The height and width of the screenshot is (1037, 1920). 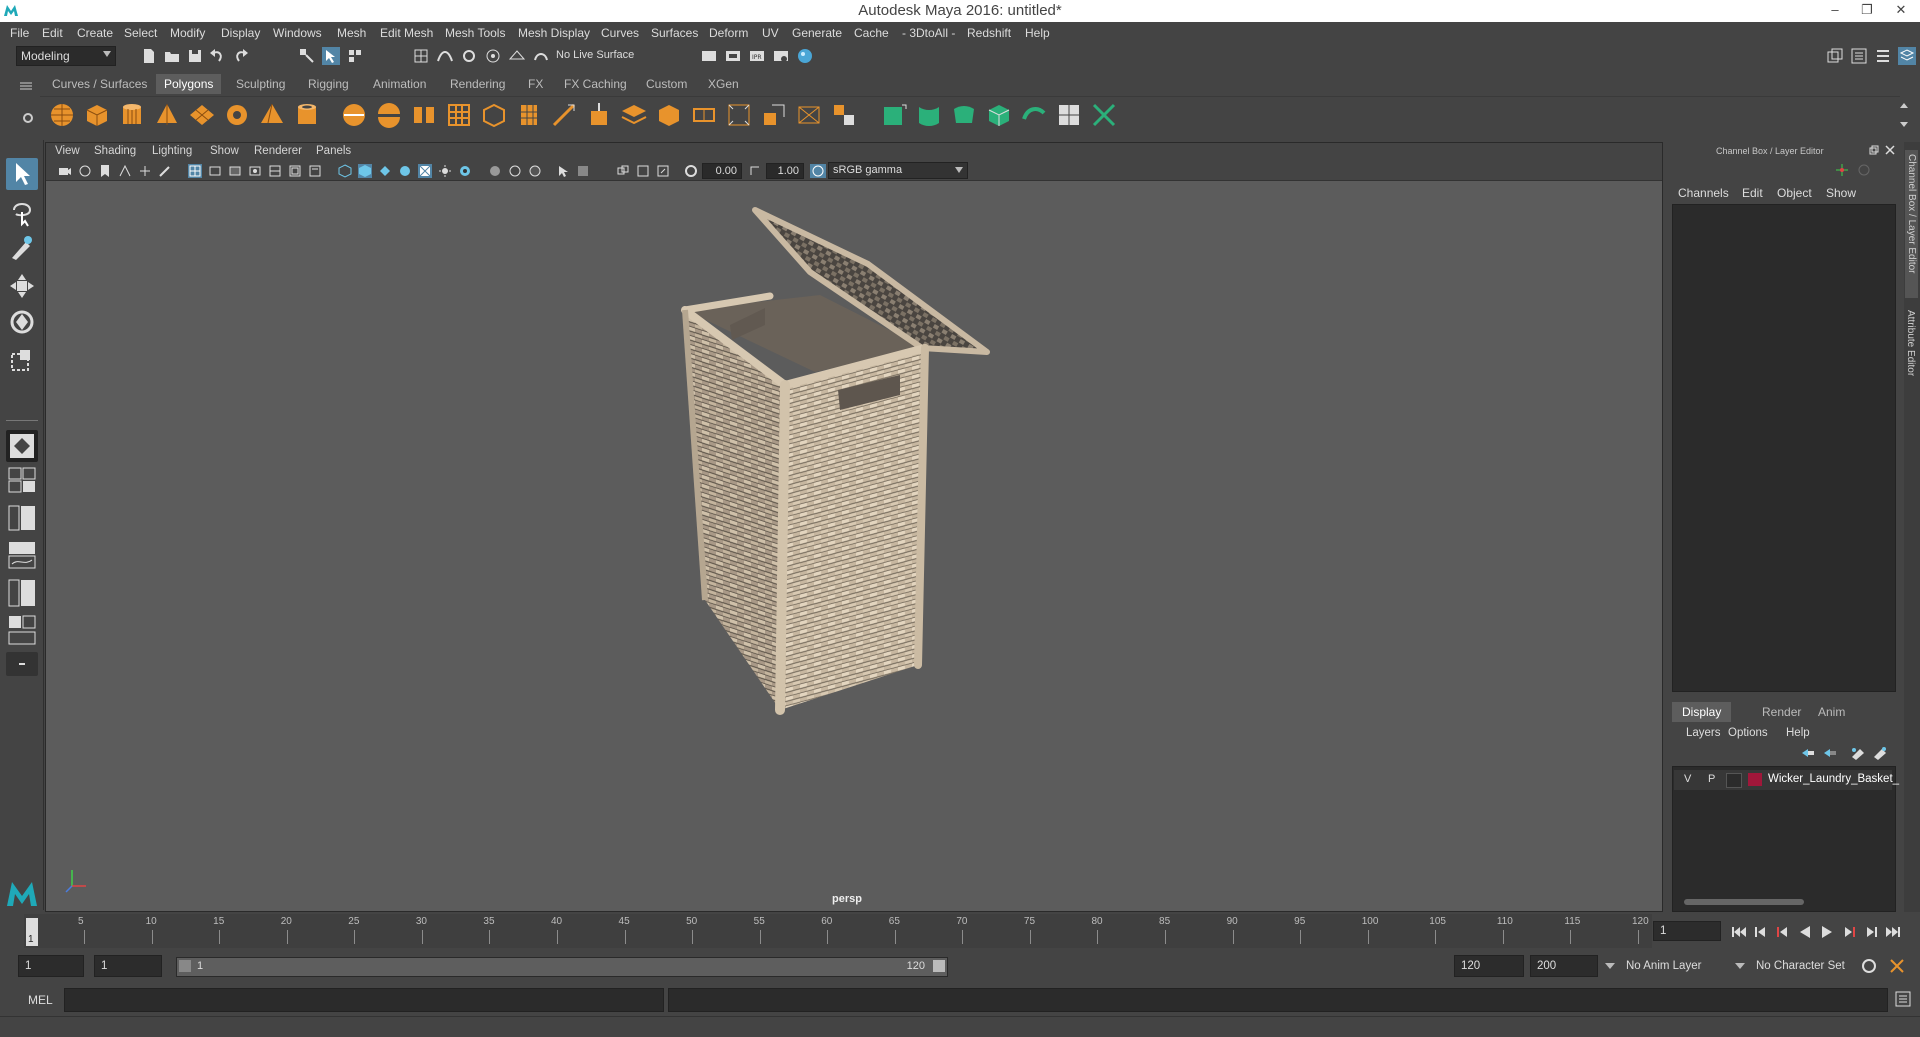 I want to click on gamma-icon, so click(x=755, y=171).